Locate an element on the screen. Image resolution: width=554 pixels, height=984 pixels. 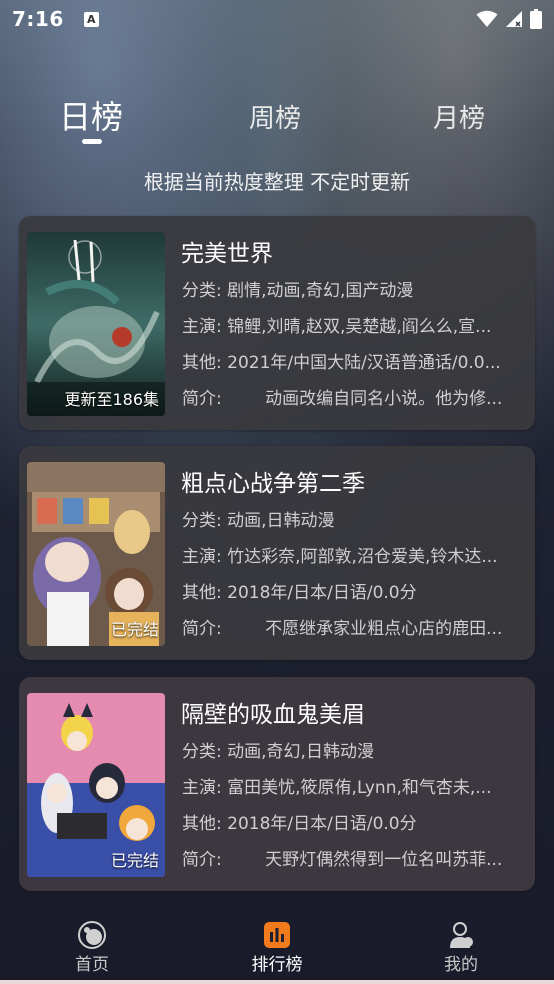
battery-icon is located at coordinates (536, 19).